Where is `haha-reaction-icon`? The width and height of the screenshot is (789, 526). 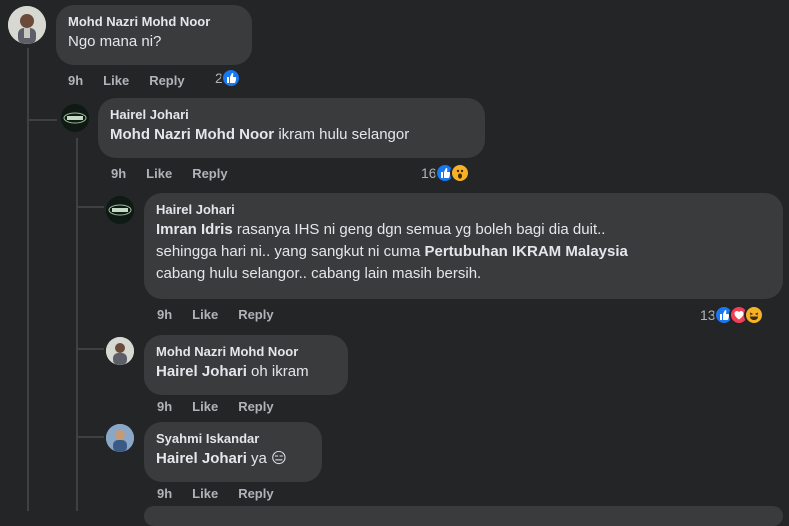 haha-reaction-icon is located at coordinates (753, 315).